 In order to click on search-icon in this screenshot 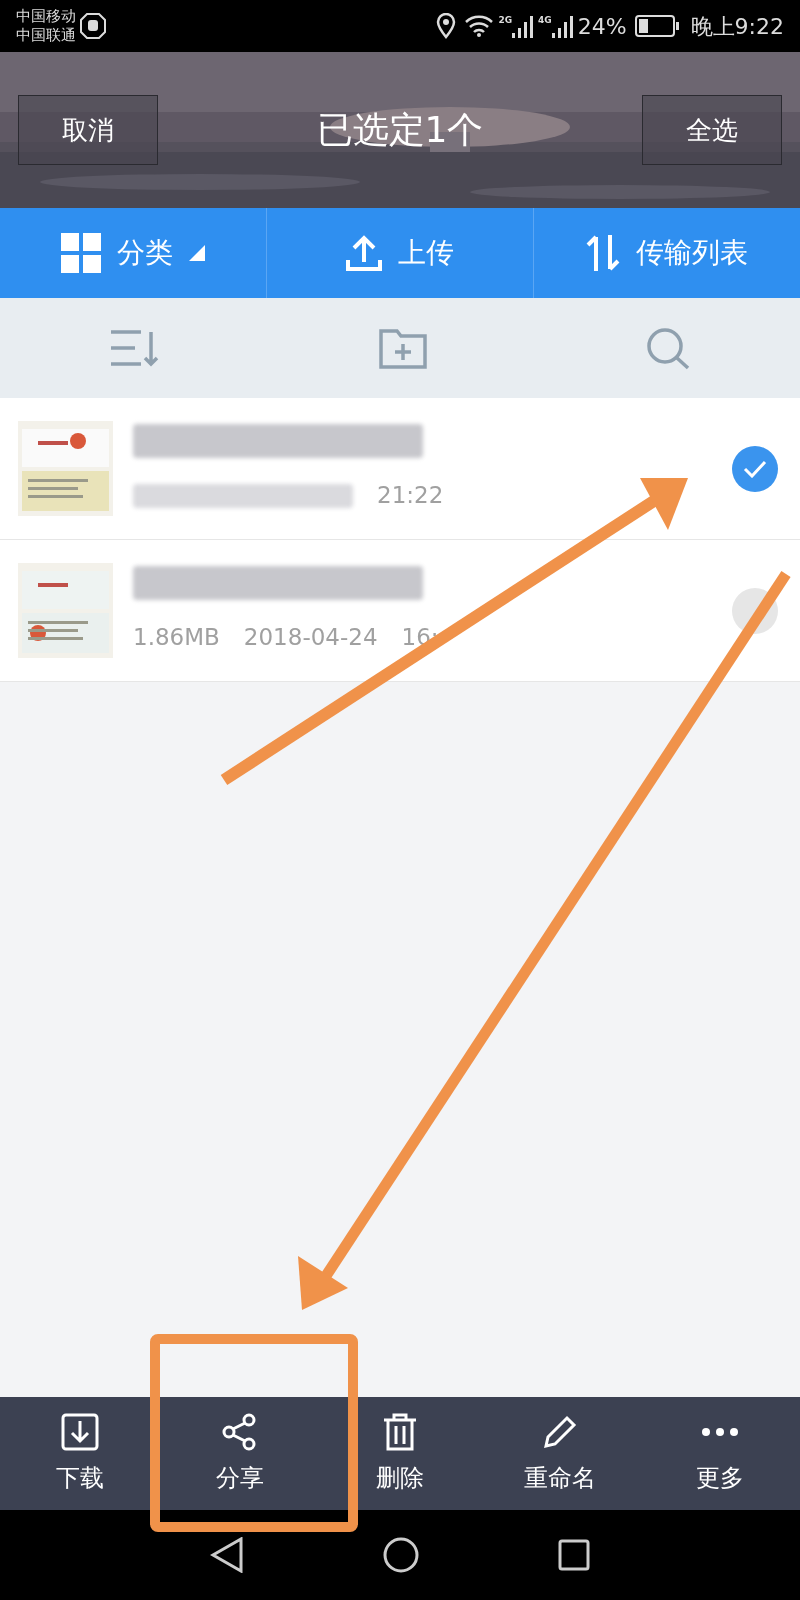, I will do `click(668, 348)`.